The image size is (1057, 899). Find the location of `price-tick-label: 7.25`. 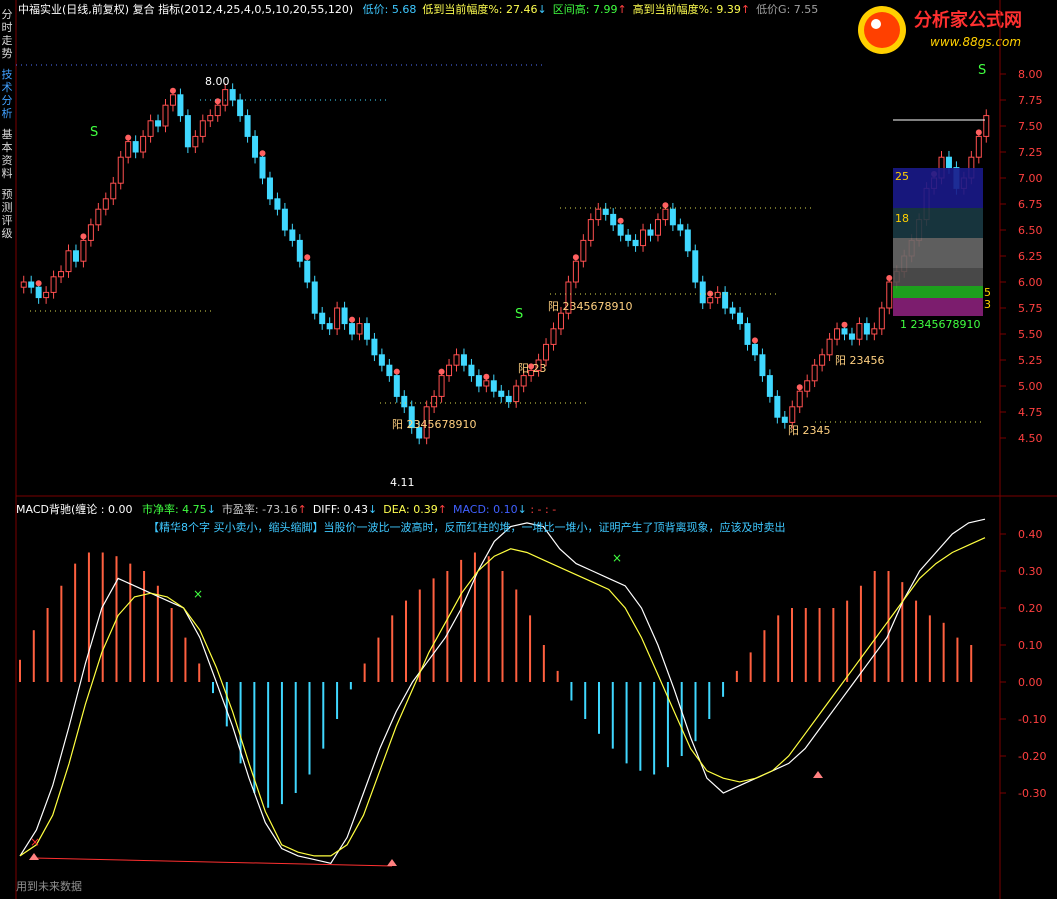

price-tick-label: 7.25 is located at coordinates (1030, 152).